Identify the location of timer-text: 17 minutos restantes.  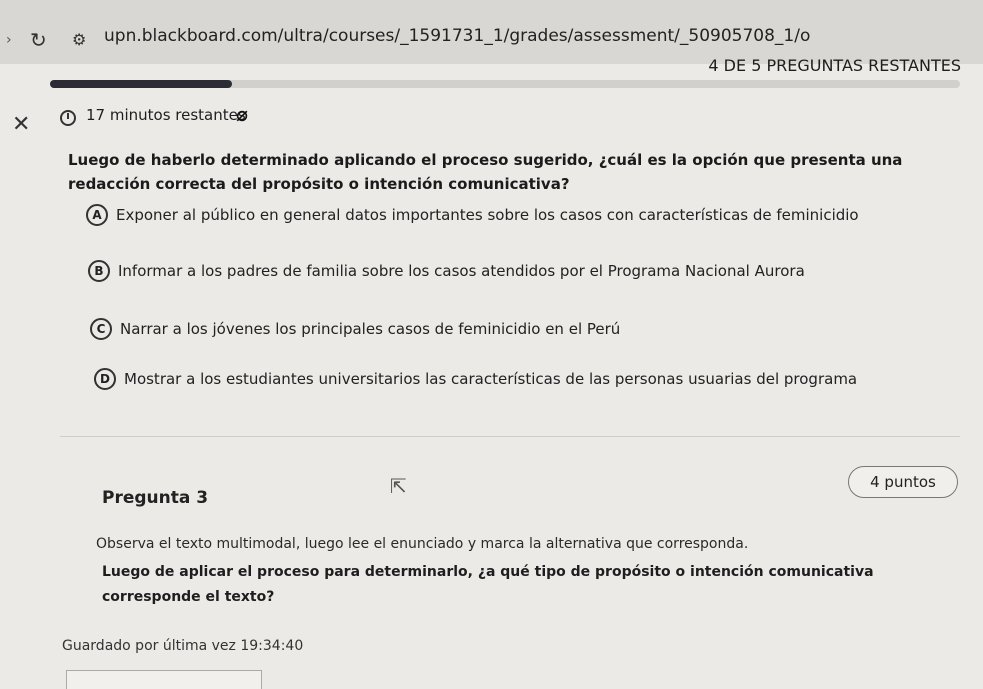
(166, 115).